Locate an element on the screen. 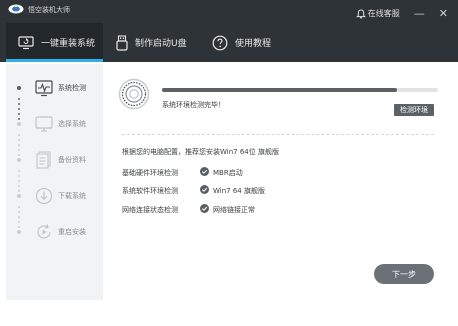 The height and width of the screenshot is (326, 458). step-label: 下载系统 is located at coordinates (72, 196).